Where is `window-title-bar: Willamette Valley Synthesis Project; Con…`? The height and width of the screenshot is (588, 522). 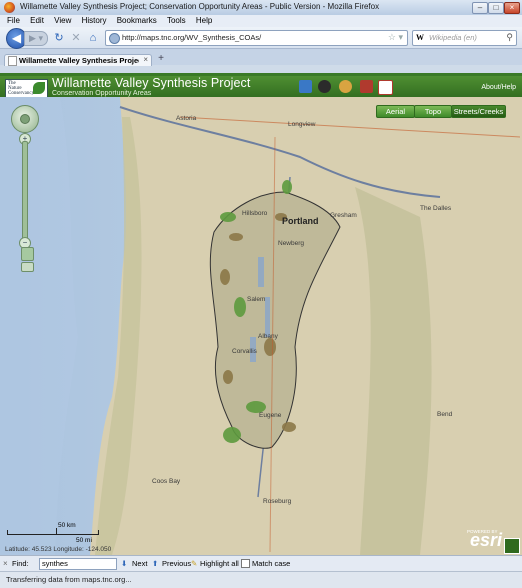
window-title-bar: Willamette Valley Synthesis Project; Con… is located at coordinates (261, 7).